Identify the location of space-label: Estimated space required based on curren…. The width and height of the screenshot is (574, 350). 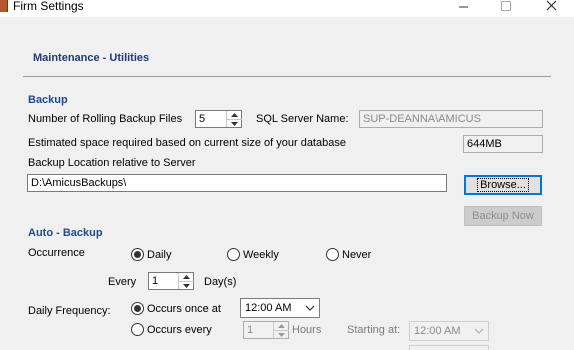
(187, 143).